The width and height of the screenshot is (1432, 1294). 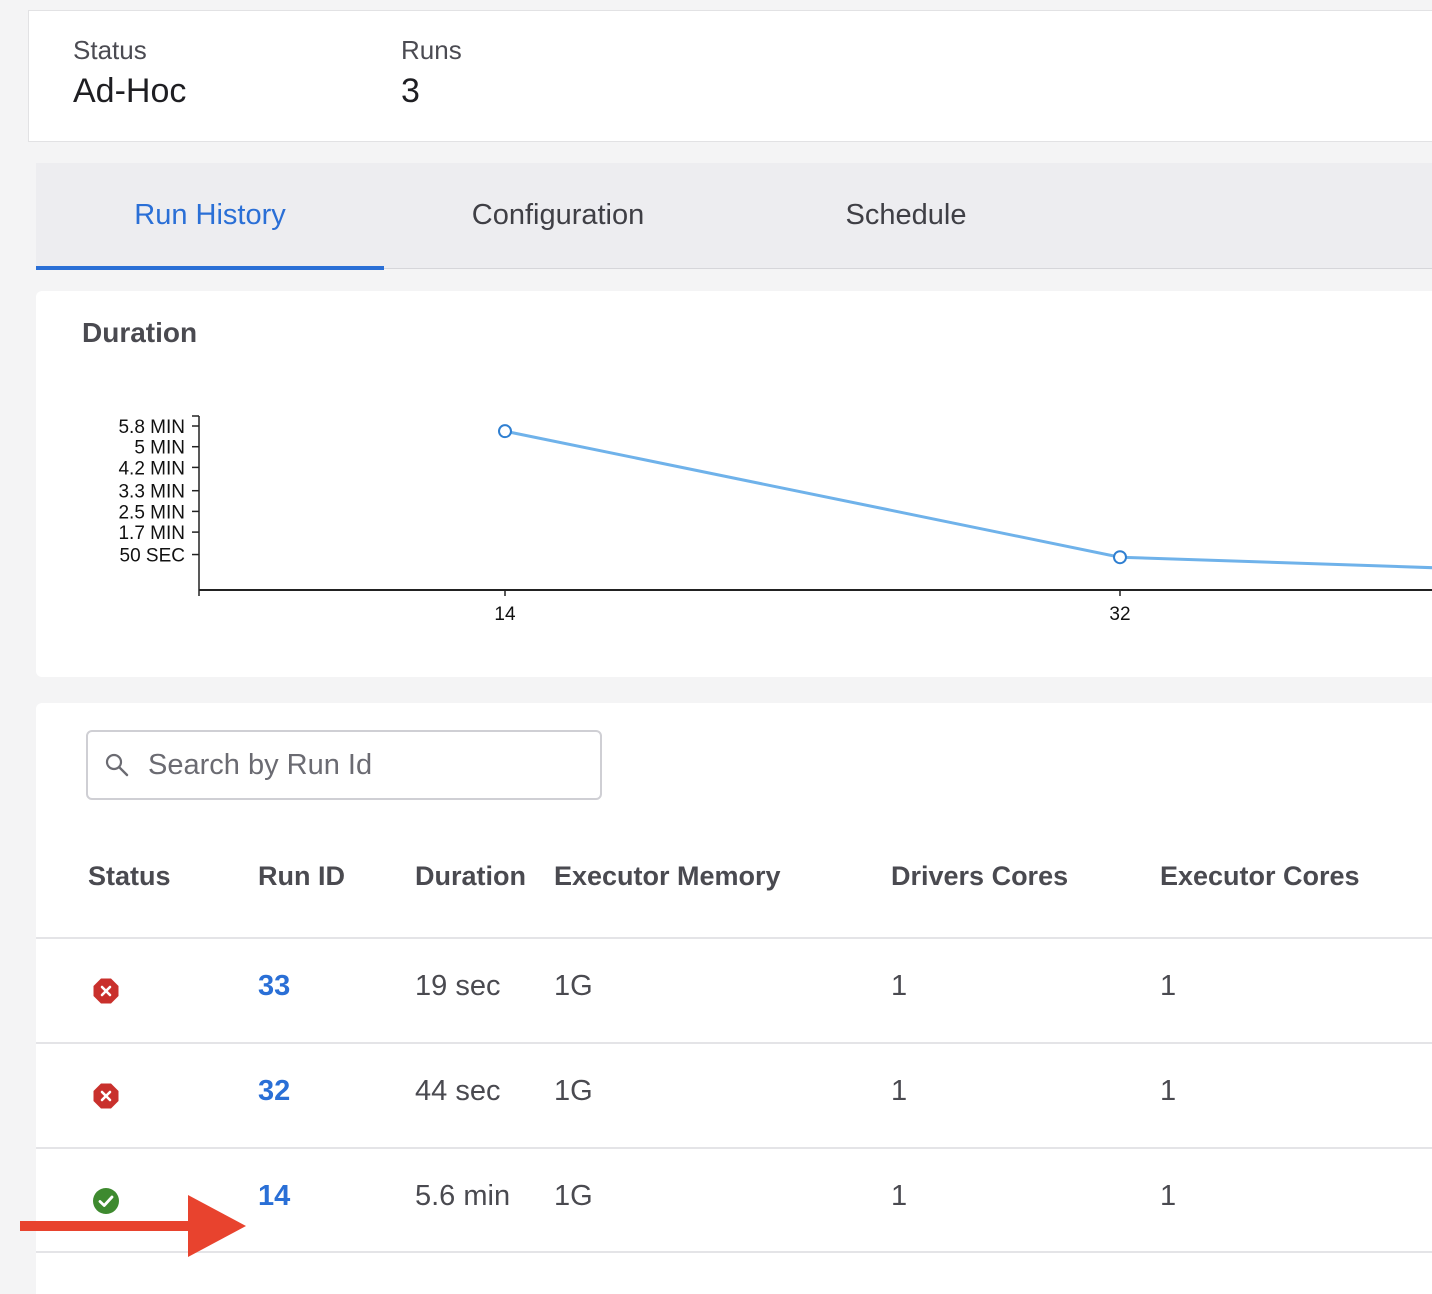 What do you see at coordinates (210, 216) in the screenshot?
I see `tab-run-history: Run History` at bounding box center [210, 216].